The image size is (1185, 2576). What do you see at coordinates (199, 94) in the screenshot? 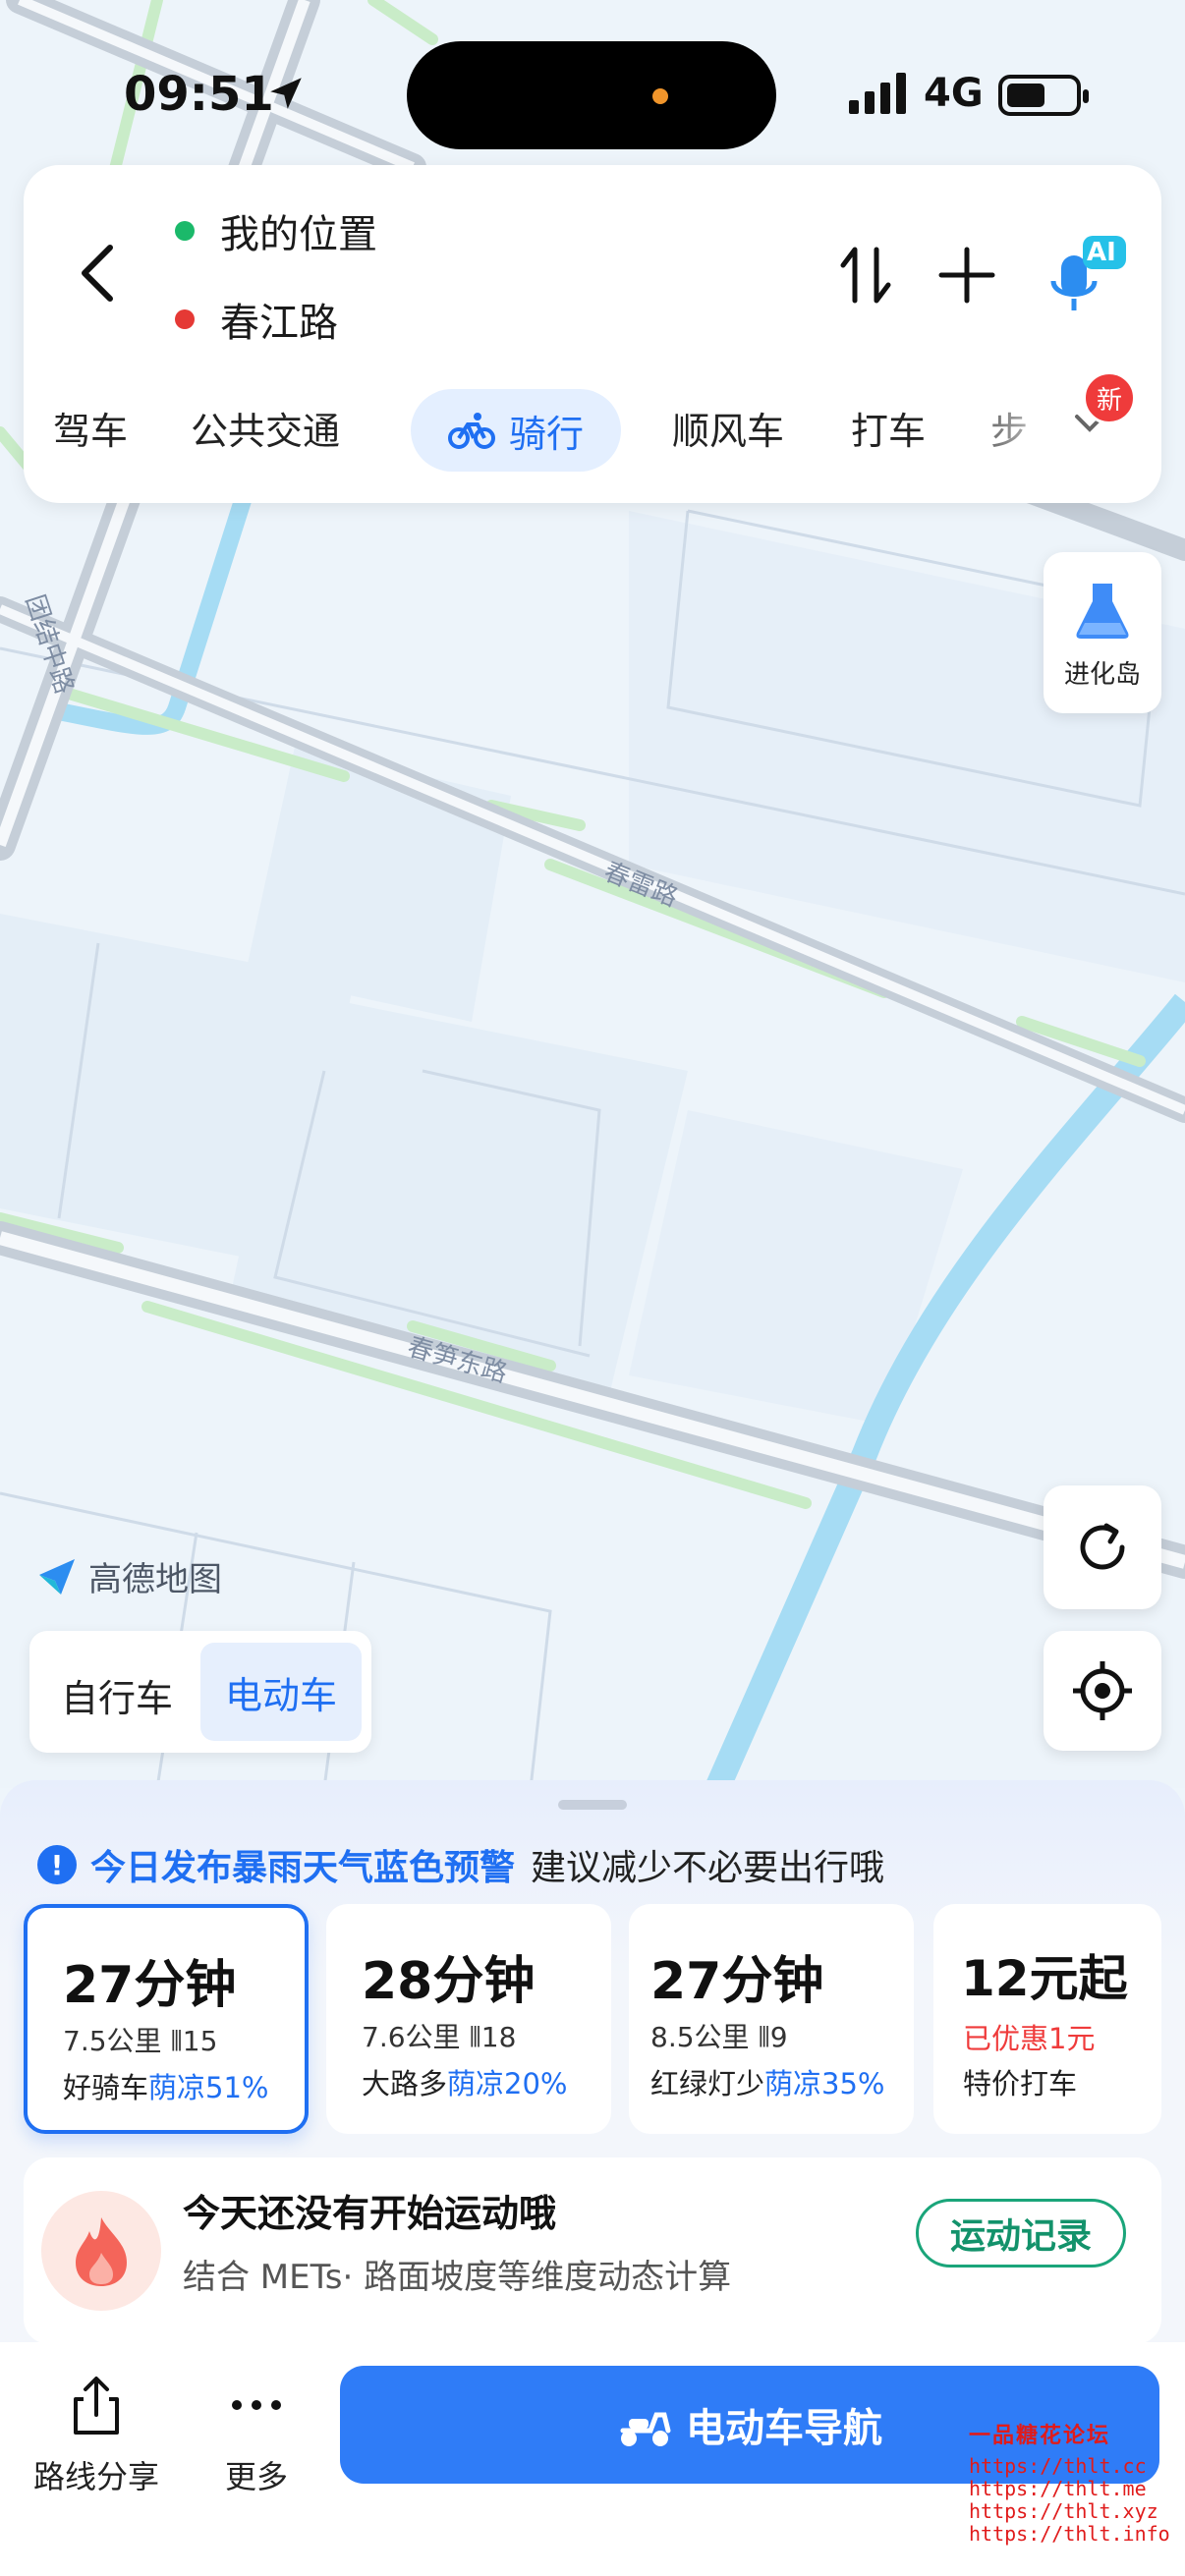
I see `status-time: 09:51` at bounding box center [199, 94].